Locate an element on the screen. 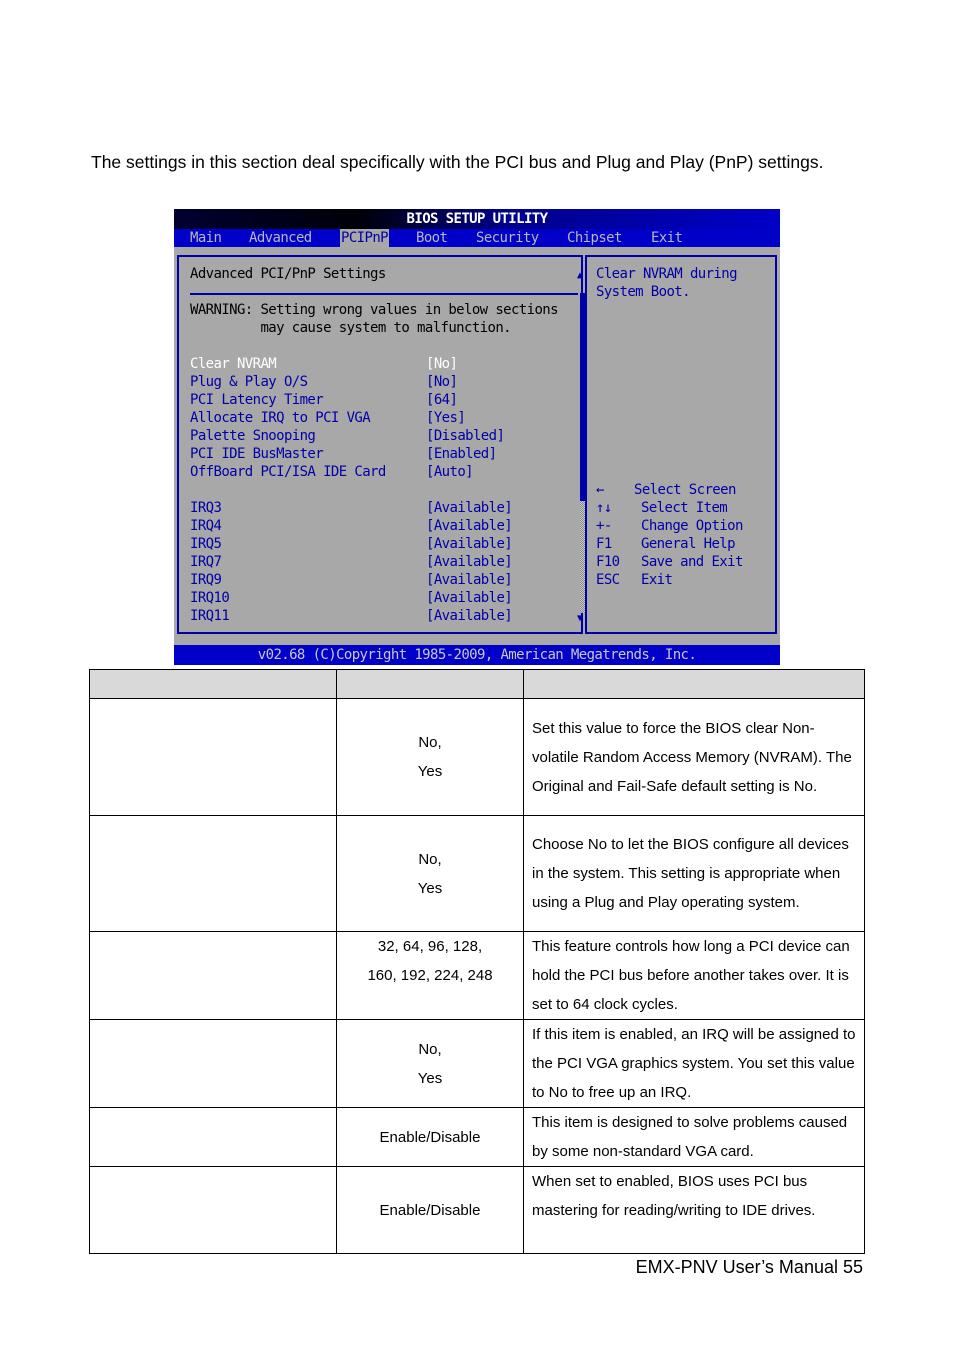 The width and height of the screenshot is (954, 1350). menu-tab-boot: Boot is located at coordinates (431, 238).